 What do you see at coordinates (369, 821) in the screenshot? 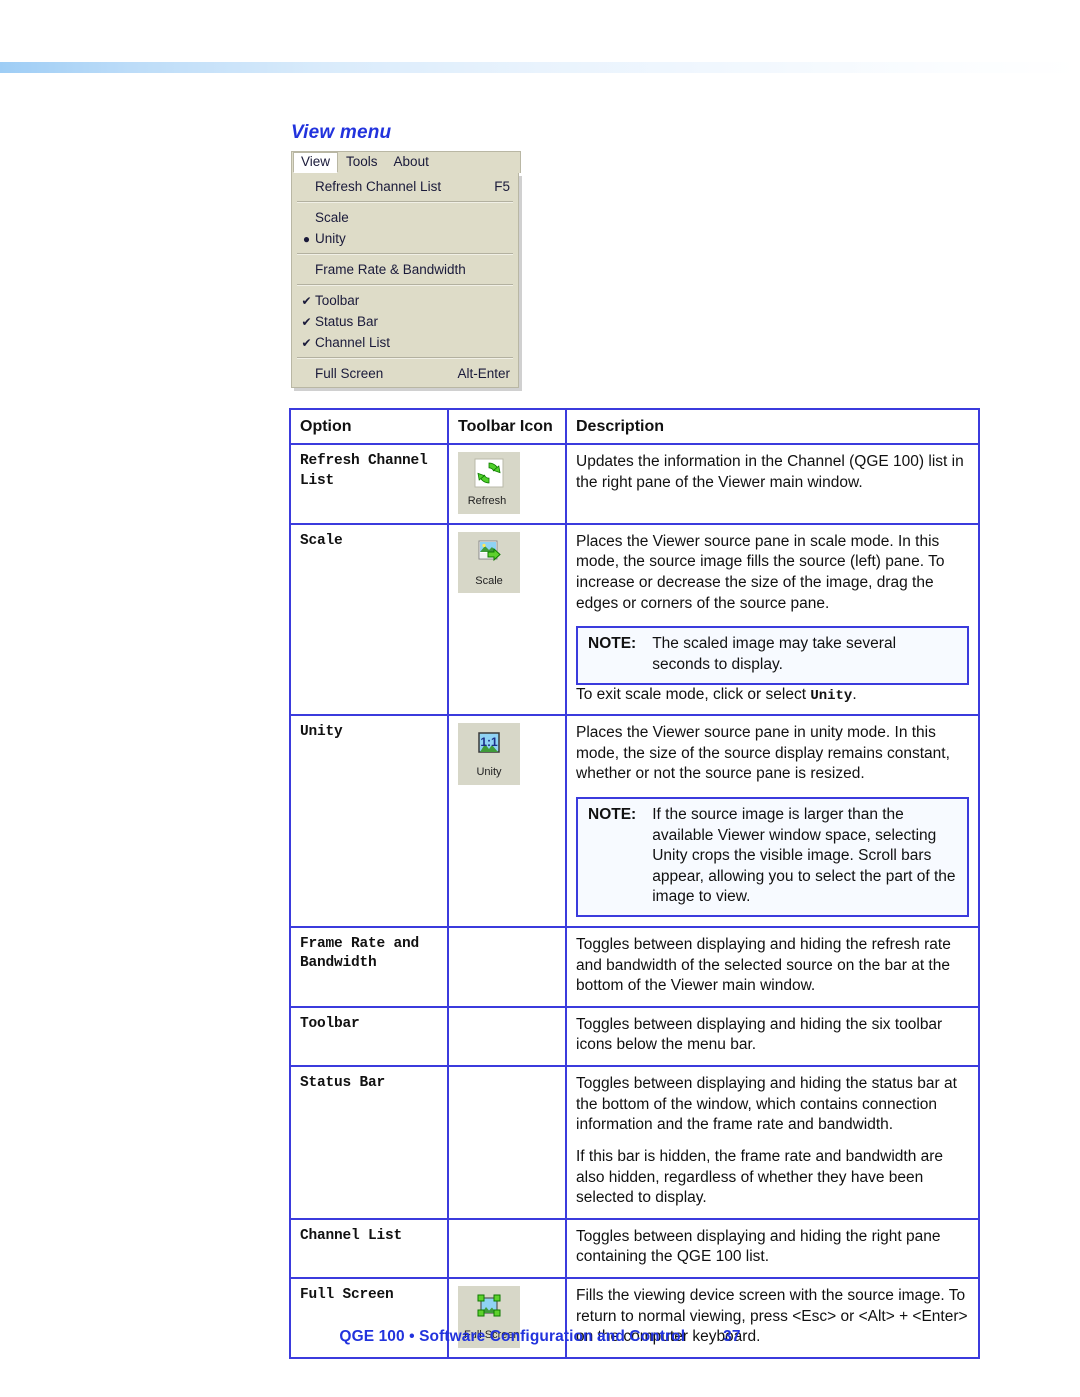
I see `option-name: Unity` at bounding box center [369, 821].